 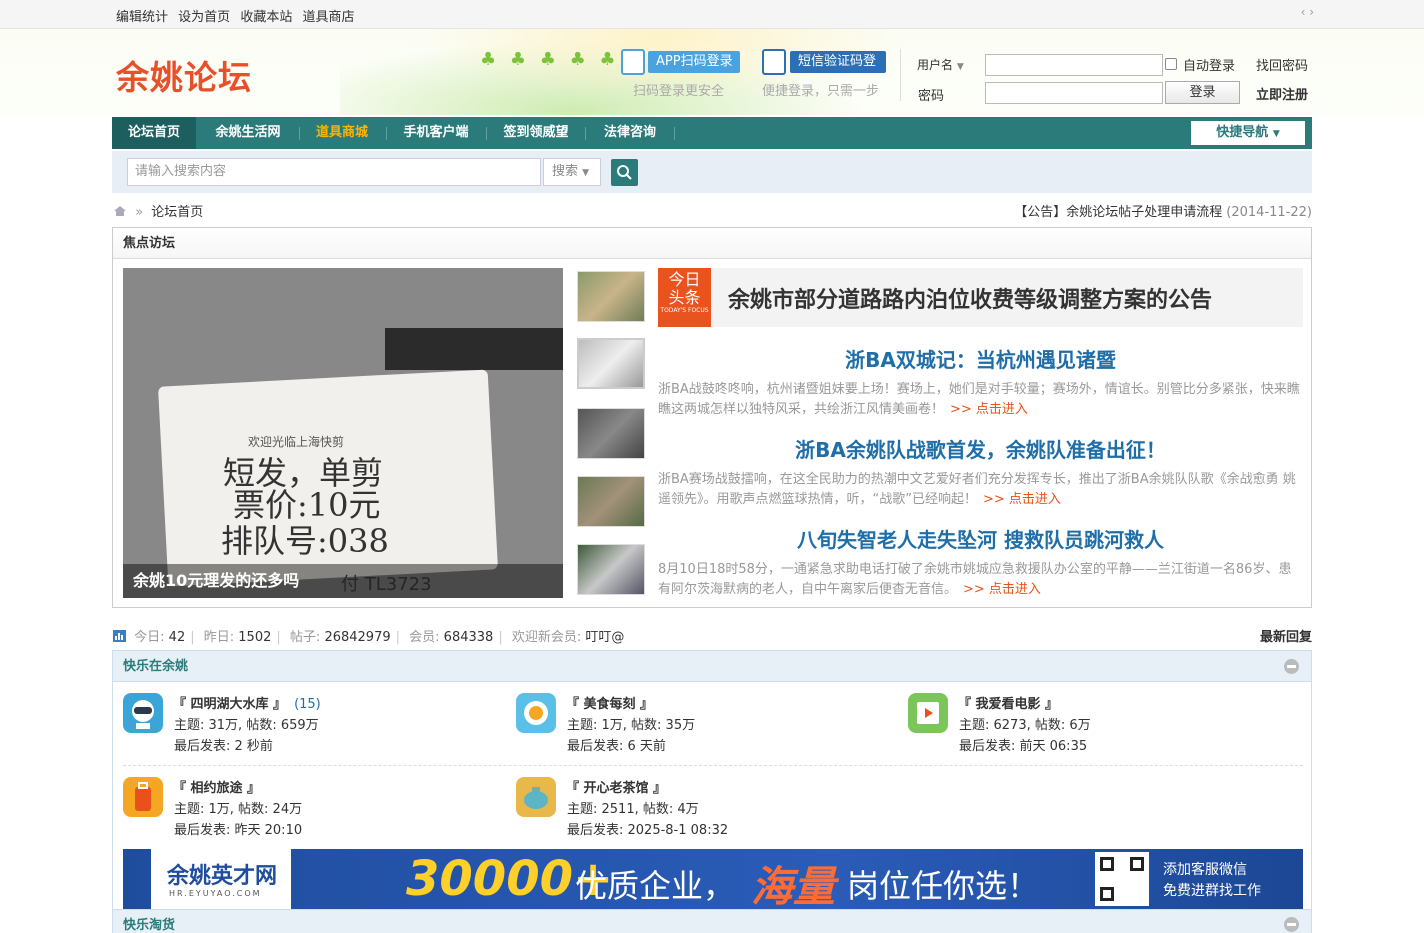 What do you see at coordinates (342, 133) in the screenshot?
I see `nav-prop-mall: 道具商城` at bounding box center [342, 133].